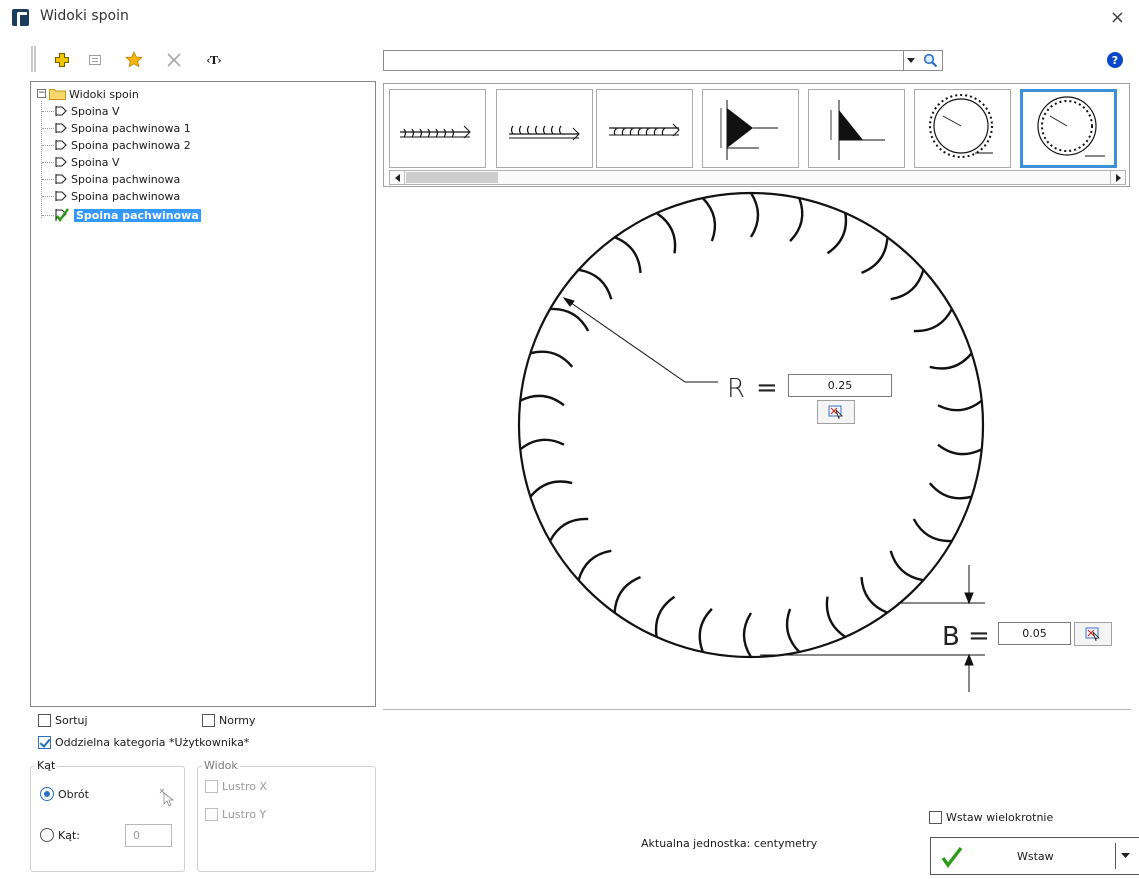 The image size is (1139, 879). What do you see at coordinates (69, 835) in the screenshot?
I see `kat-label: Kąt:` at bounding box center [69, 835].